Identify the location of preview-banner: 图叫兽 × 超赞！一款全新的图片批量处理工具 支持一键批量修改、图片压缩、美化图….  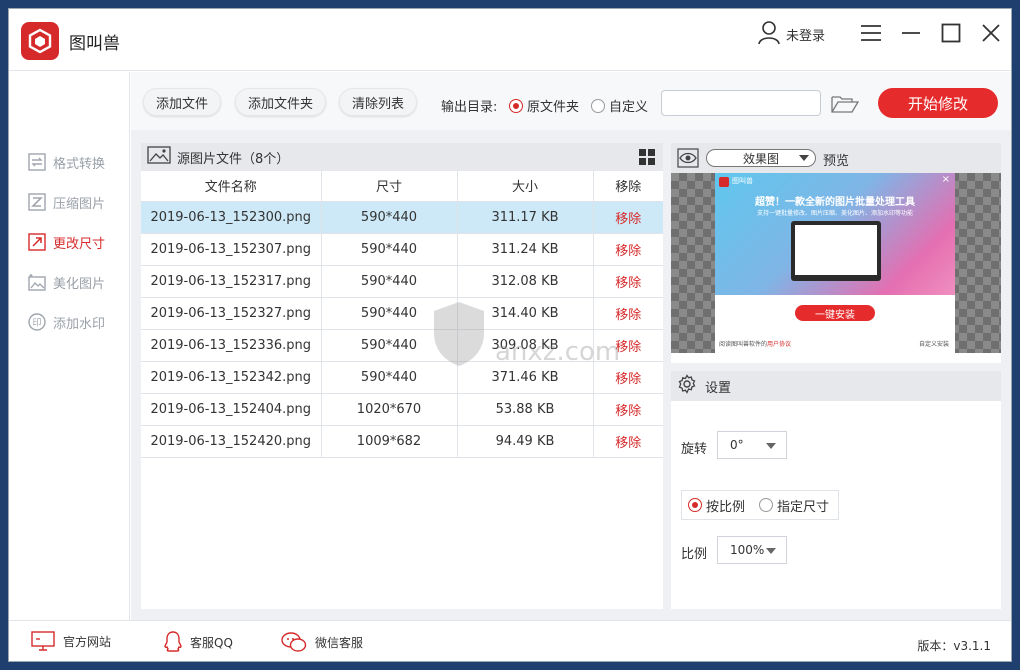
(835, 234).